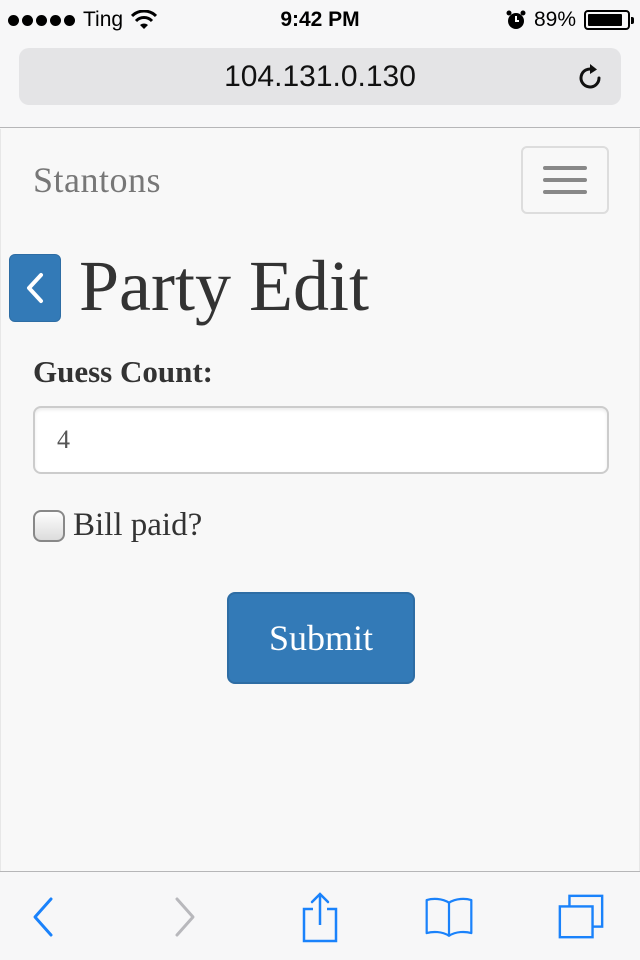 The width and height of the screenshot is (640, 960). I want to click on tabs-button, so click(581, 917).